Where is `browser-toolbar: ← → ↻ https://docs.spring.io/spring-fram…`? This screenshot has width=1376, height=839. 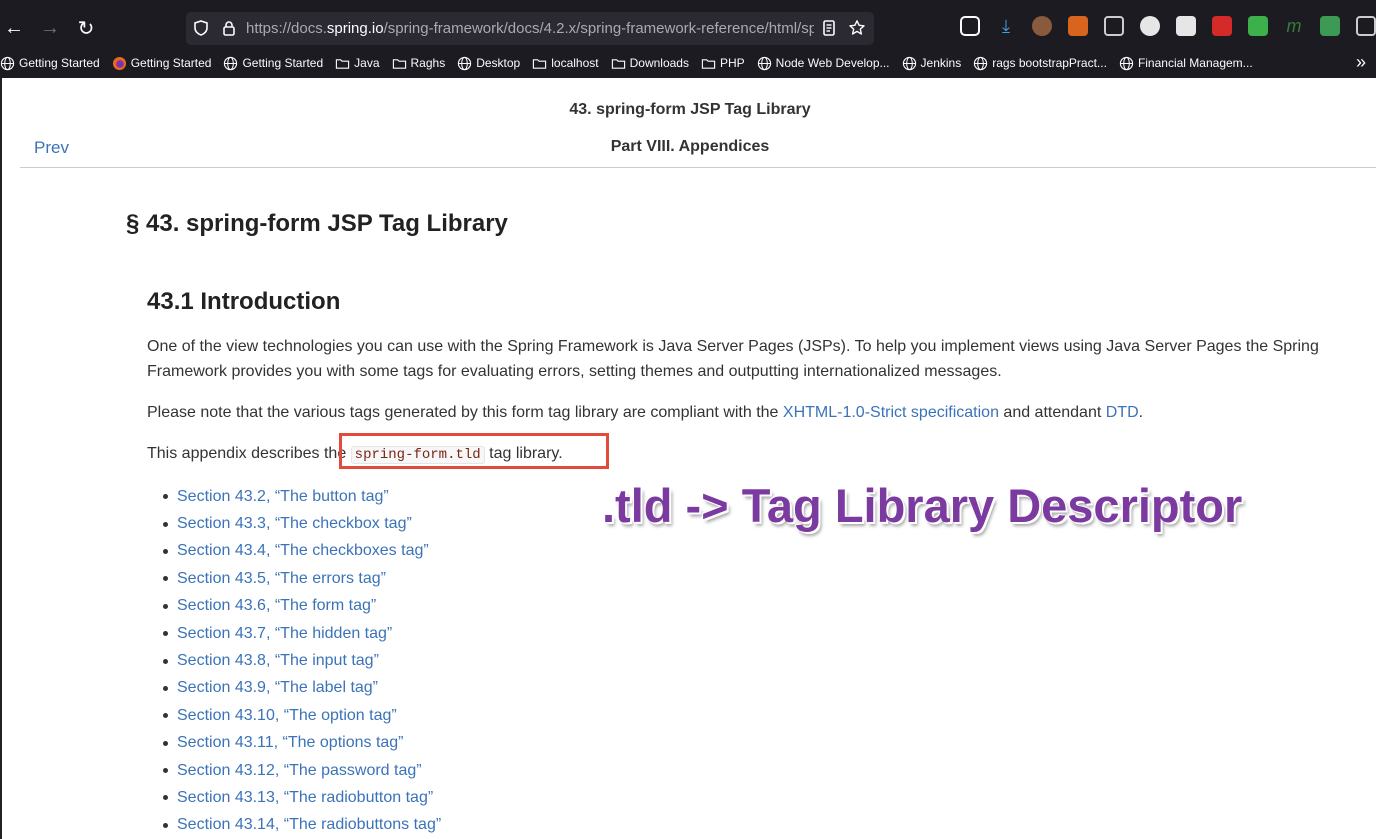
browser-toolbar: ← → ↻ https://docs.spring.io/spring-fram… is located at coordinates (688, 39).